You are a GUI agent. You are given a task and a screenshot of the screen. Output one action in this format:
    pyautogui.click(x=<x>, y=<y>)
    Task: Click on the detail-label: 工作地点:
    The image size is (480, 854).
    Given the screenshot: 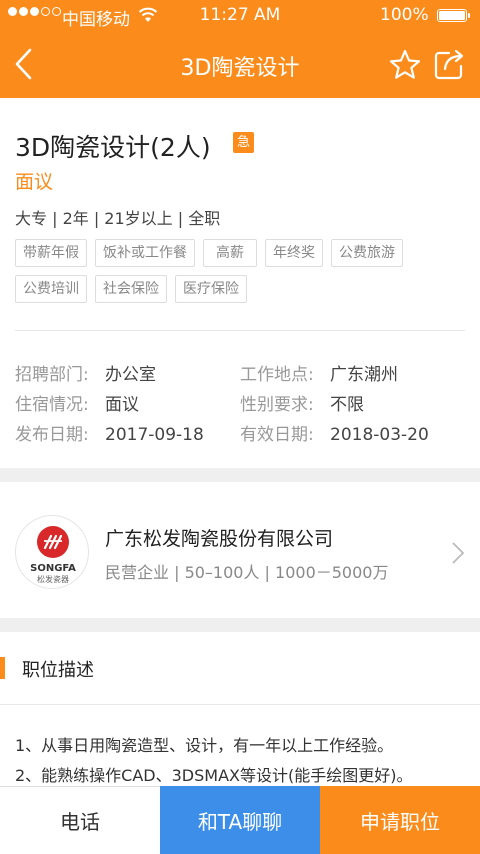 What is the action you would take?
    pyautogui.click(x=277, y=375)
    